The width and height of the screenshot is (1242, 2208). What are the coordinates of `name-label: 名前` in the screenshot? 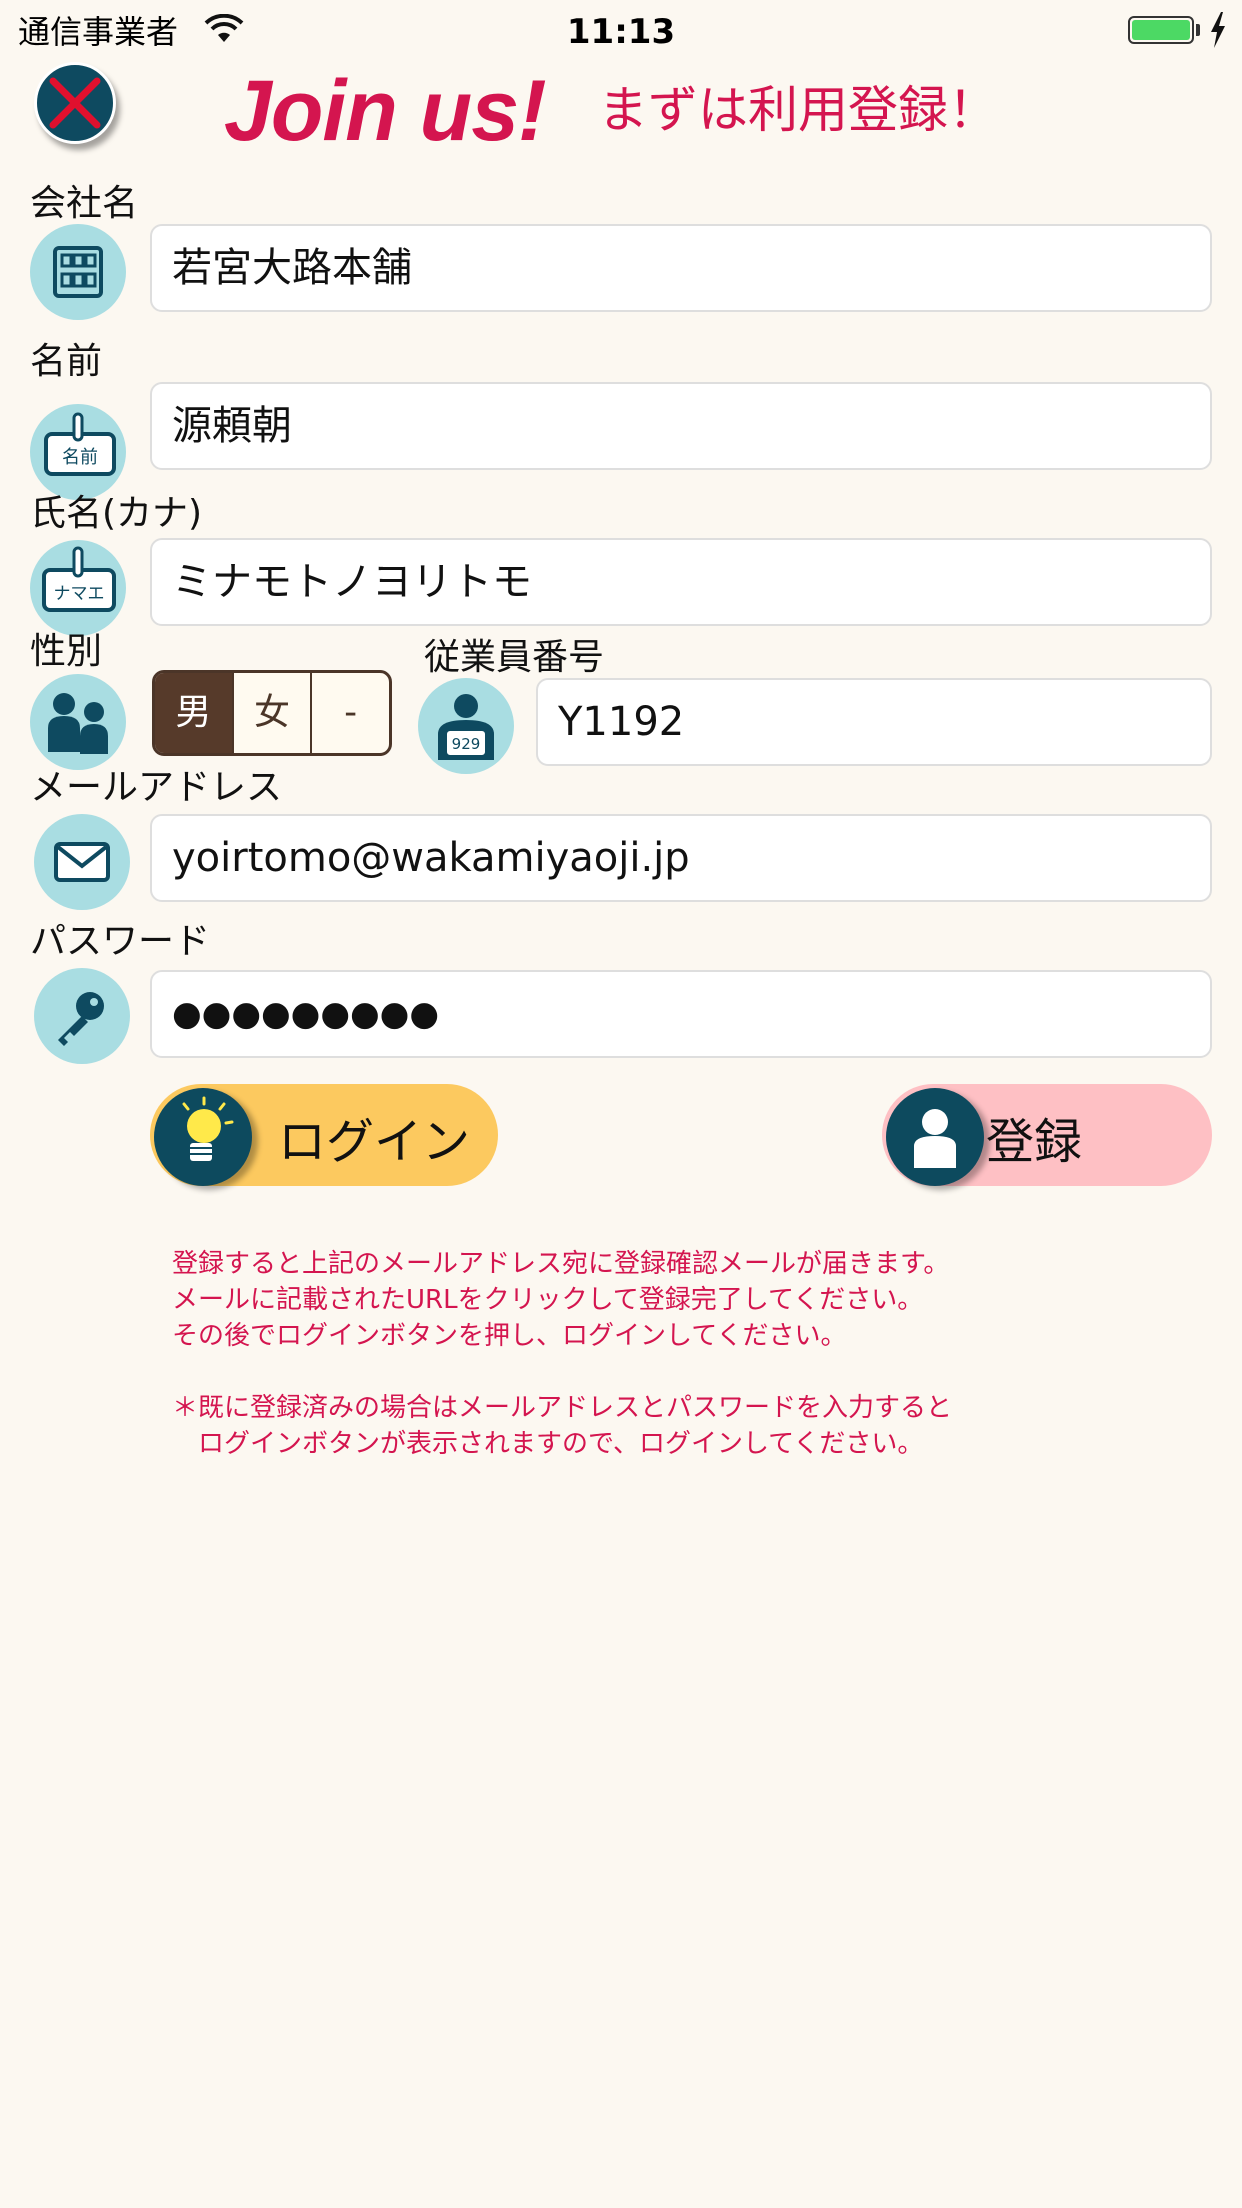 It's located at (66, 361).